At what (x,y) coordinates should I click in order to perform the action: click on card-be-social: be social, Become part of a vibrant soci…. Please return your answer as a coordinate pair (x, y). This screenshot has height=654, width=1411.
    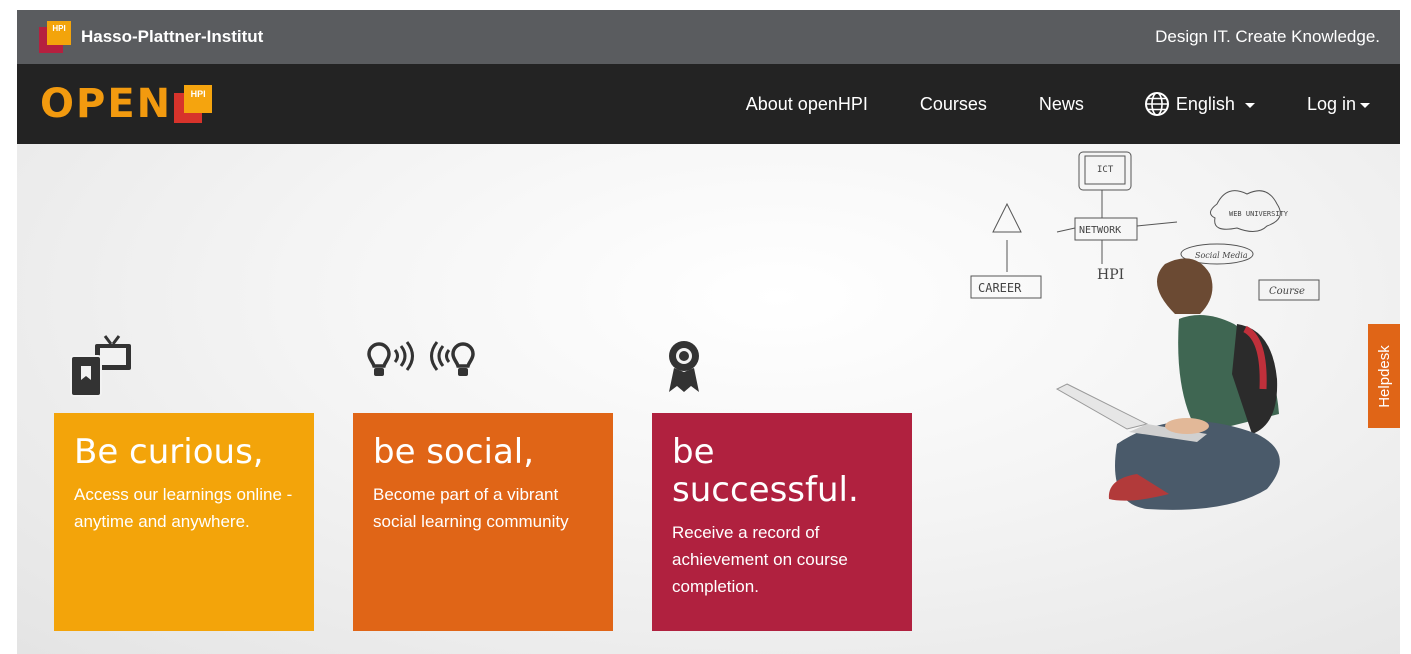
    Looking at the image, I should click on (483, 522).